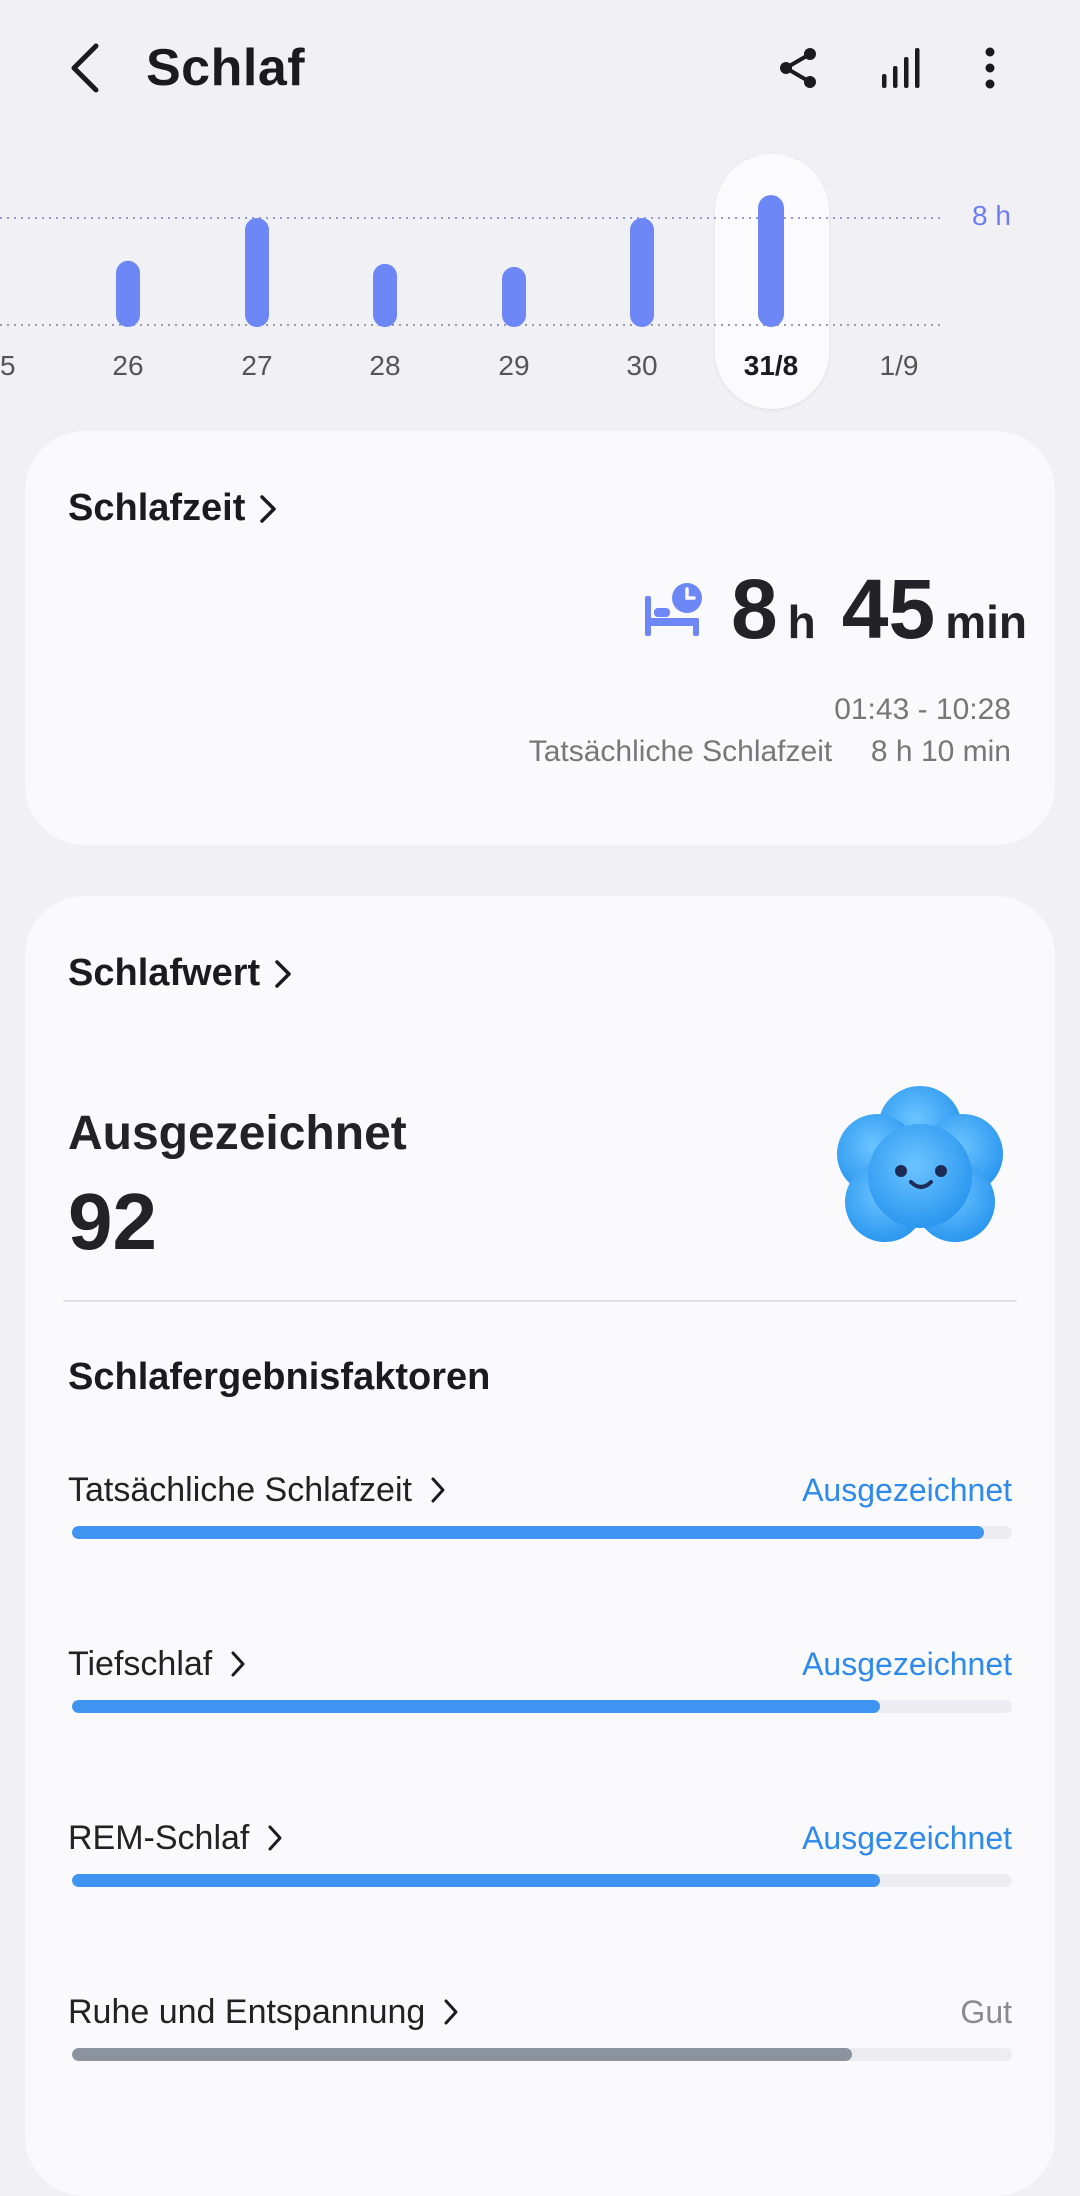  Describe the element at coordinates (940, 751) in the screenshot. I see `actual-sleep-value: 8 h 10 min` at that location.